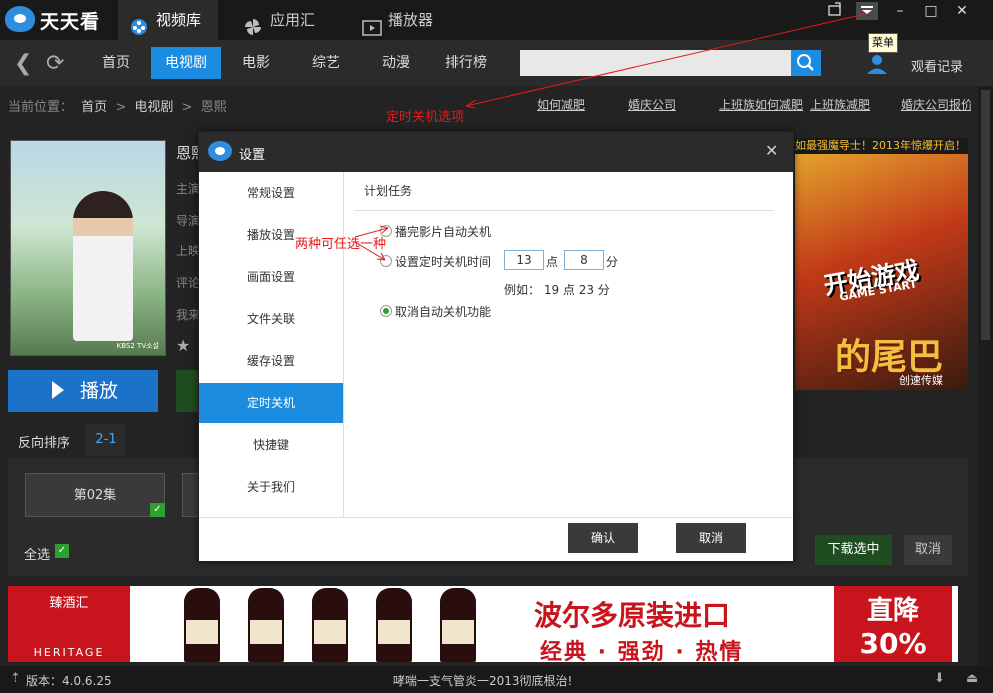 Image resolution: width=993 pixels, height=693 pixels. Describe the element at coordinates (294, 20) in the screenshot. I see `tab-apps: 应用汇` at that location.